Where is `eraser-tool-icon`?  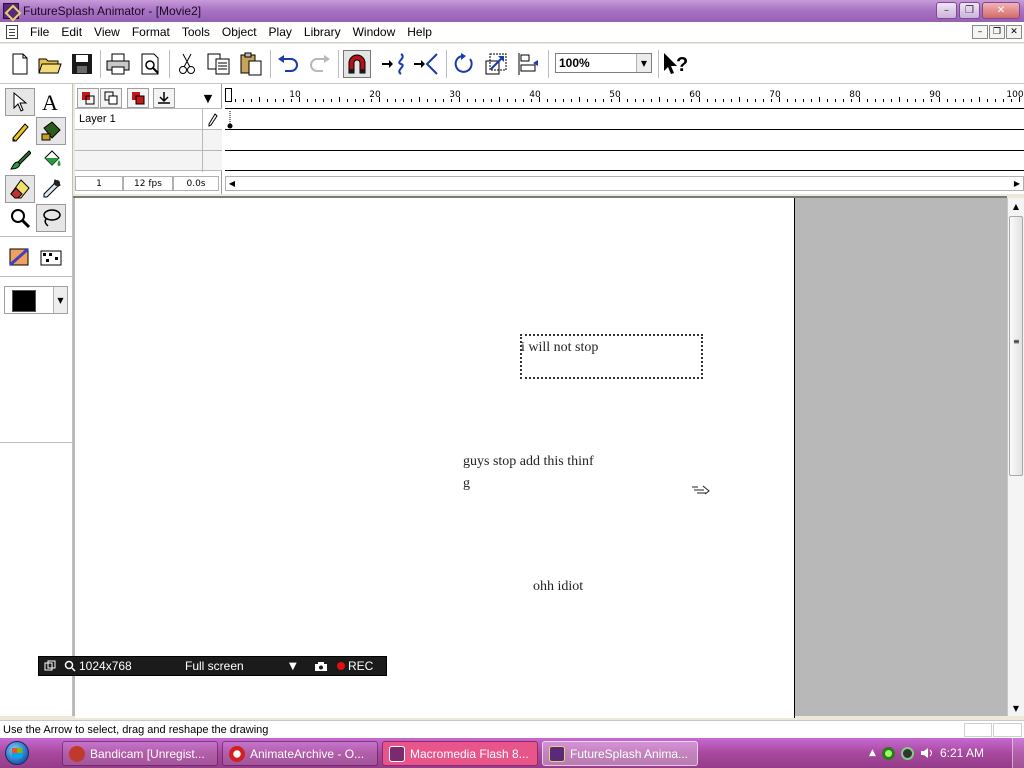 eraser-tool-icon is located at coordinates (20, 189).